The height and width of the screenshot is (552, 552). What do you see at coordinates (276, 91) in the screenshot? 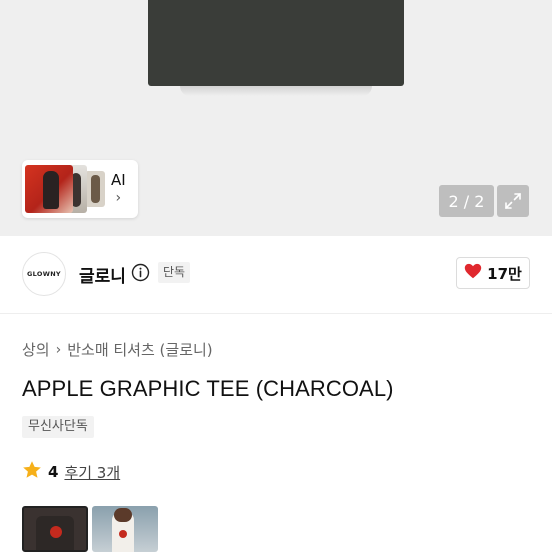
I see `product-photo-shadow` at bounding box center [276, 91].